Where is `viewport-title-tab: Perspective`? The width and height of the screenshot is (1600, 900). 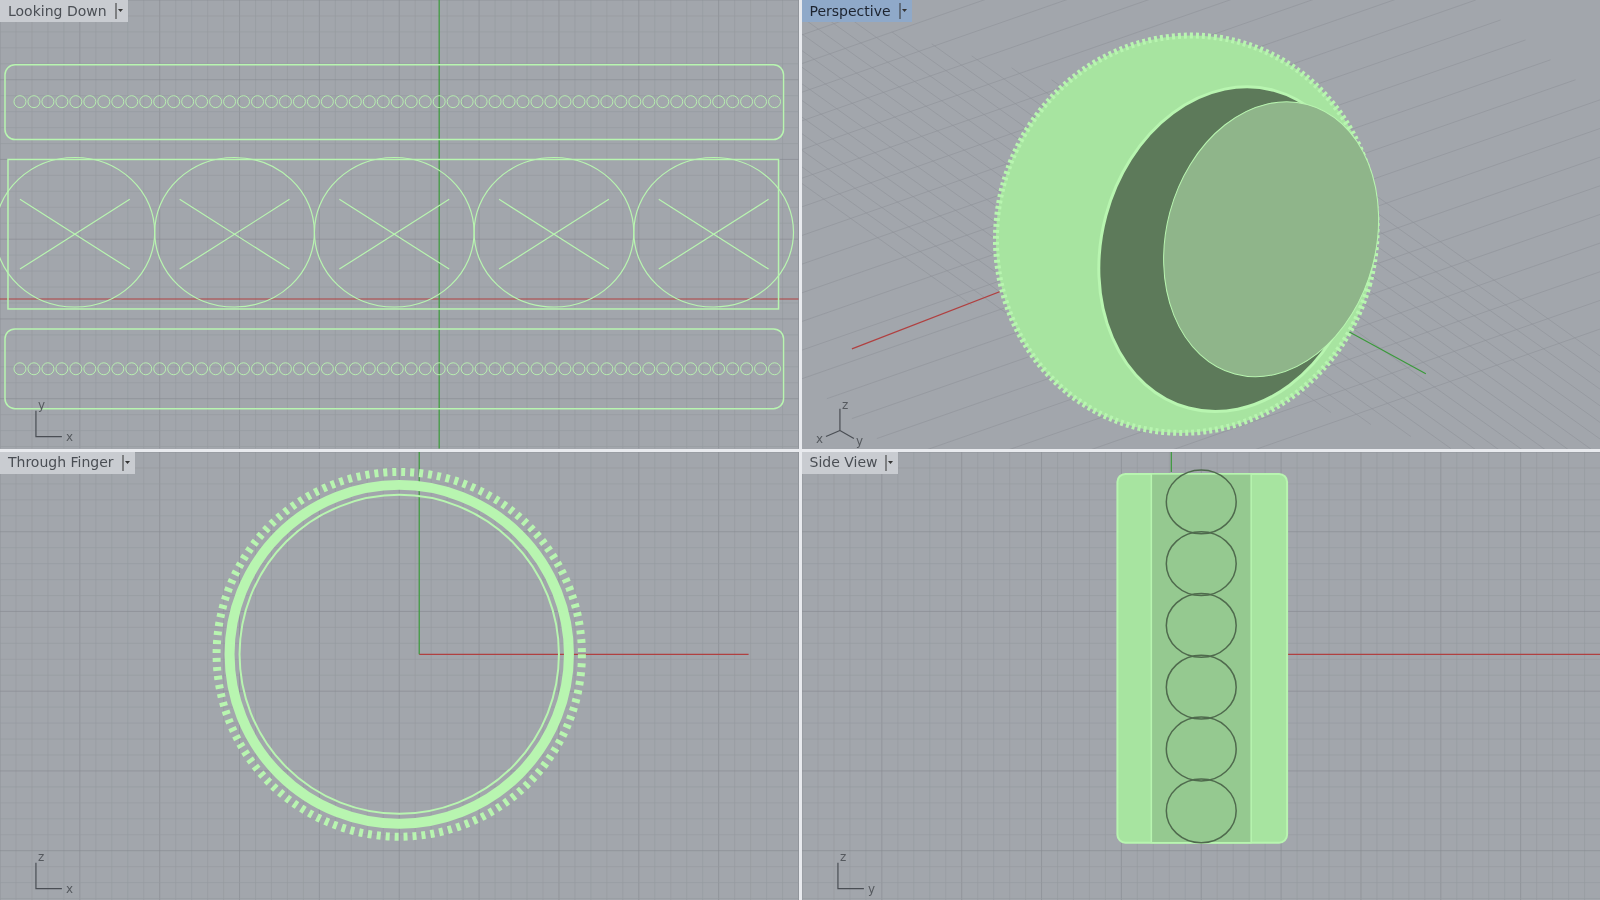
viewport-title-tab: Perspective is located at coordinates (856, 11).